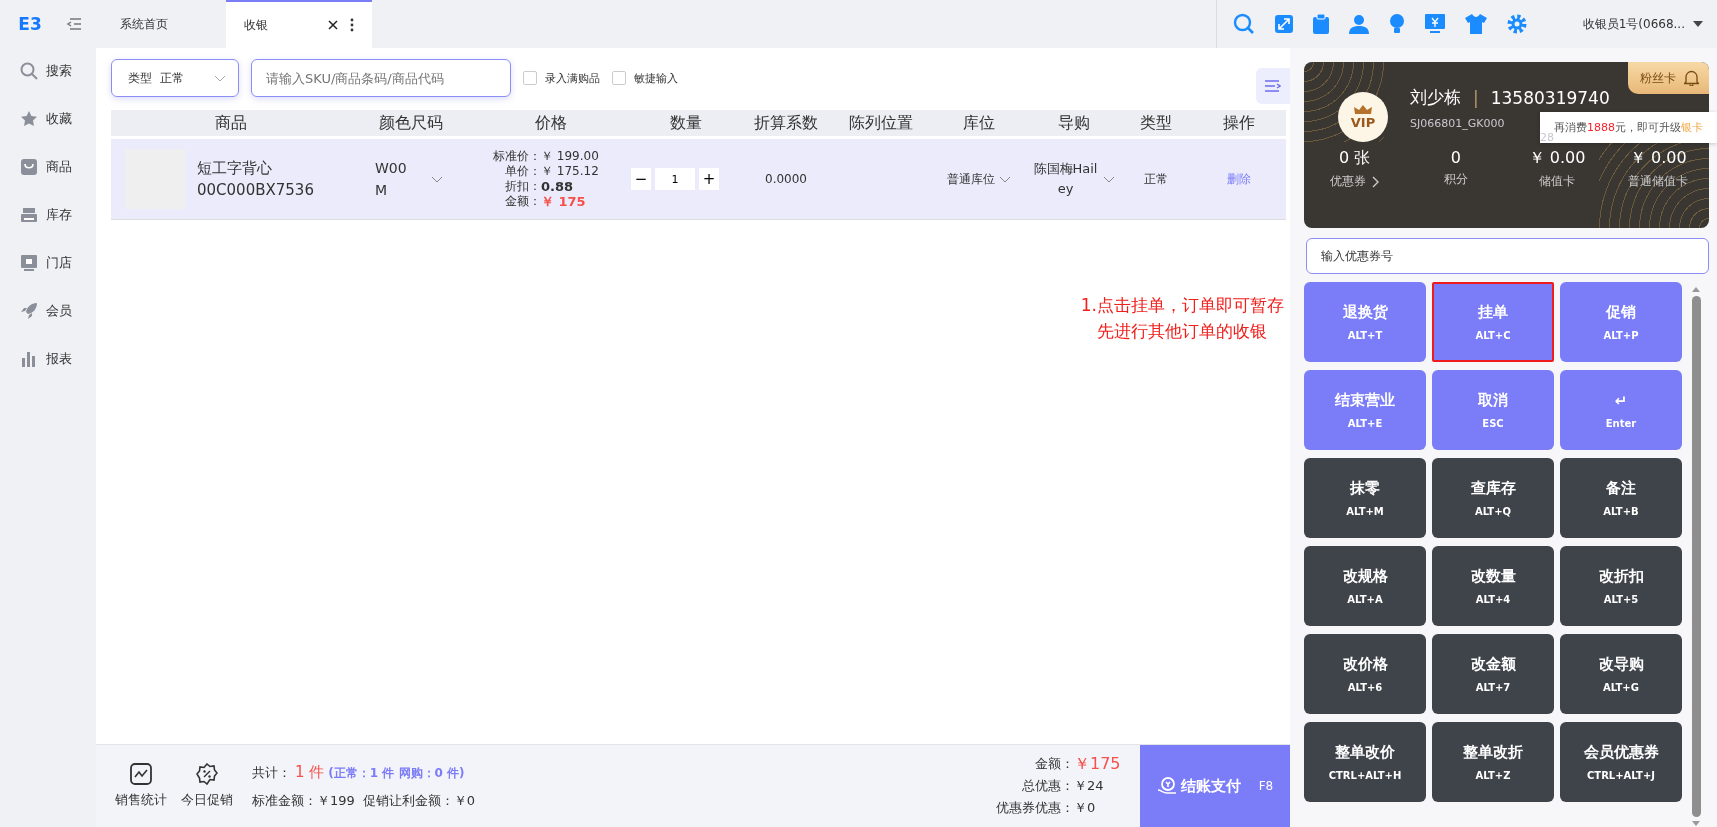 This screenshot has height=827, width=1717. What do you see at coordinates (141, 774) in the screenshot?
I see `line-chart-icon` at bounding box center [141, 774].